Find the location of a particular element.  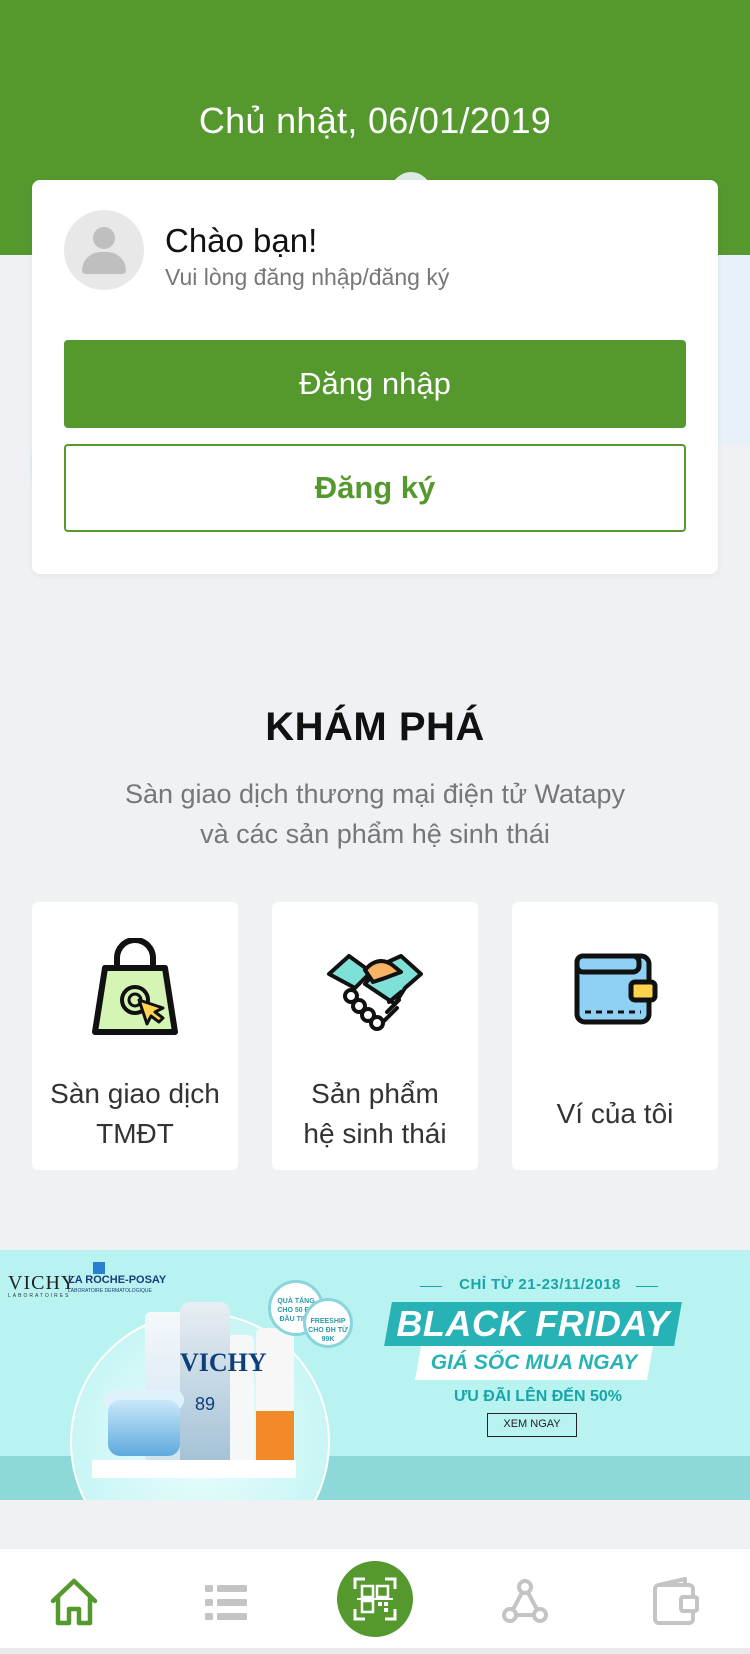

greeting-text: Chào bạn! is located at coordinates (241, 240).